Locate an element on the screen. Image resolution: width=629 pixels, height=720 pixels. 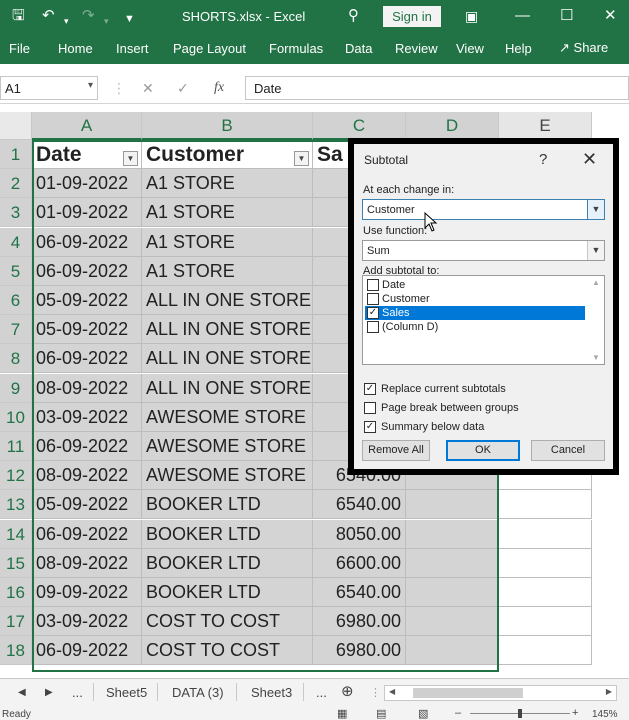
horizontal-scrollbar: ◀ ▶ is located at coordinates (500, 693).